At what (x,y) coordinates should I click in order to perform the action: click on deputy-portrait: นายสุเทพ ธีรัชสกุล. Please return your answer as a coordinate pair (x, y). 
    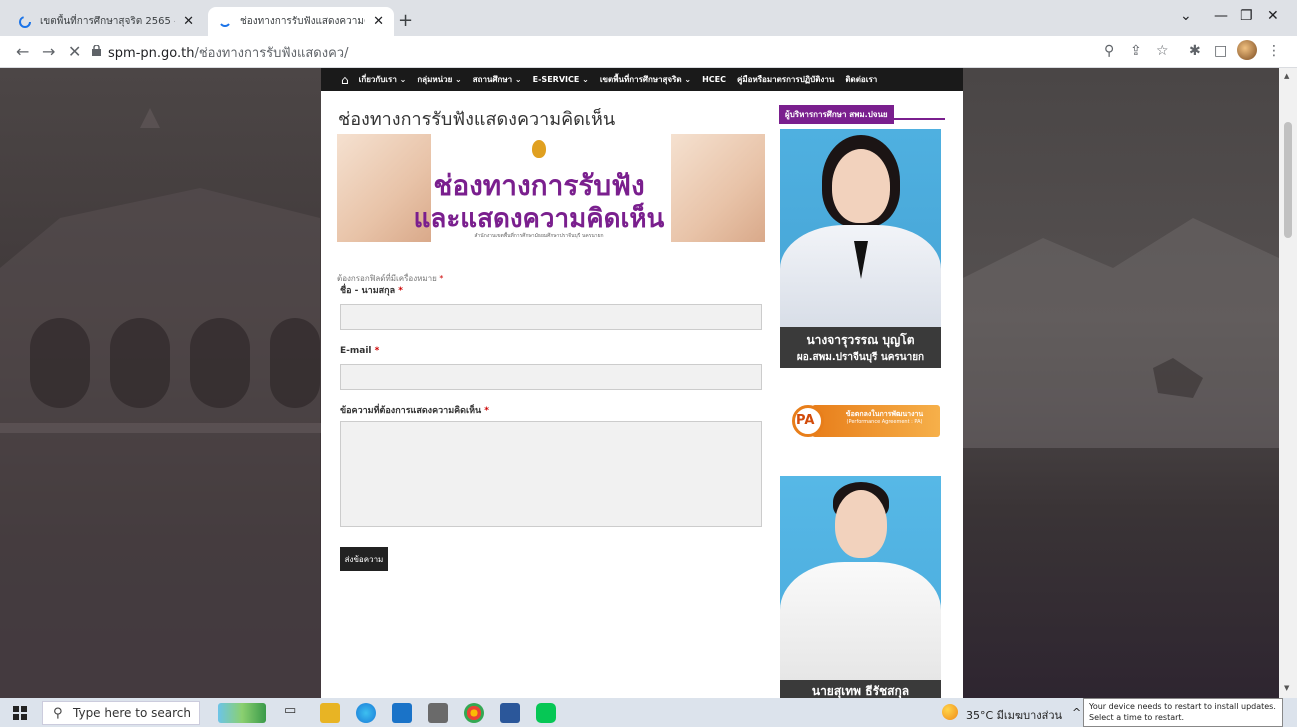
    Looking at the image, I should click on (860, 587).